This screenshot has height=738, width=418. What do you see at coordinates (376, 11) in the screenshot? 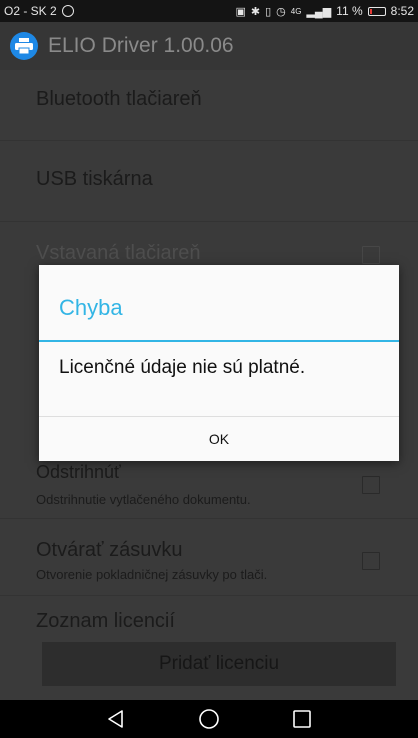
I see `battery-icon` at bounding box center [376, 11].